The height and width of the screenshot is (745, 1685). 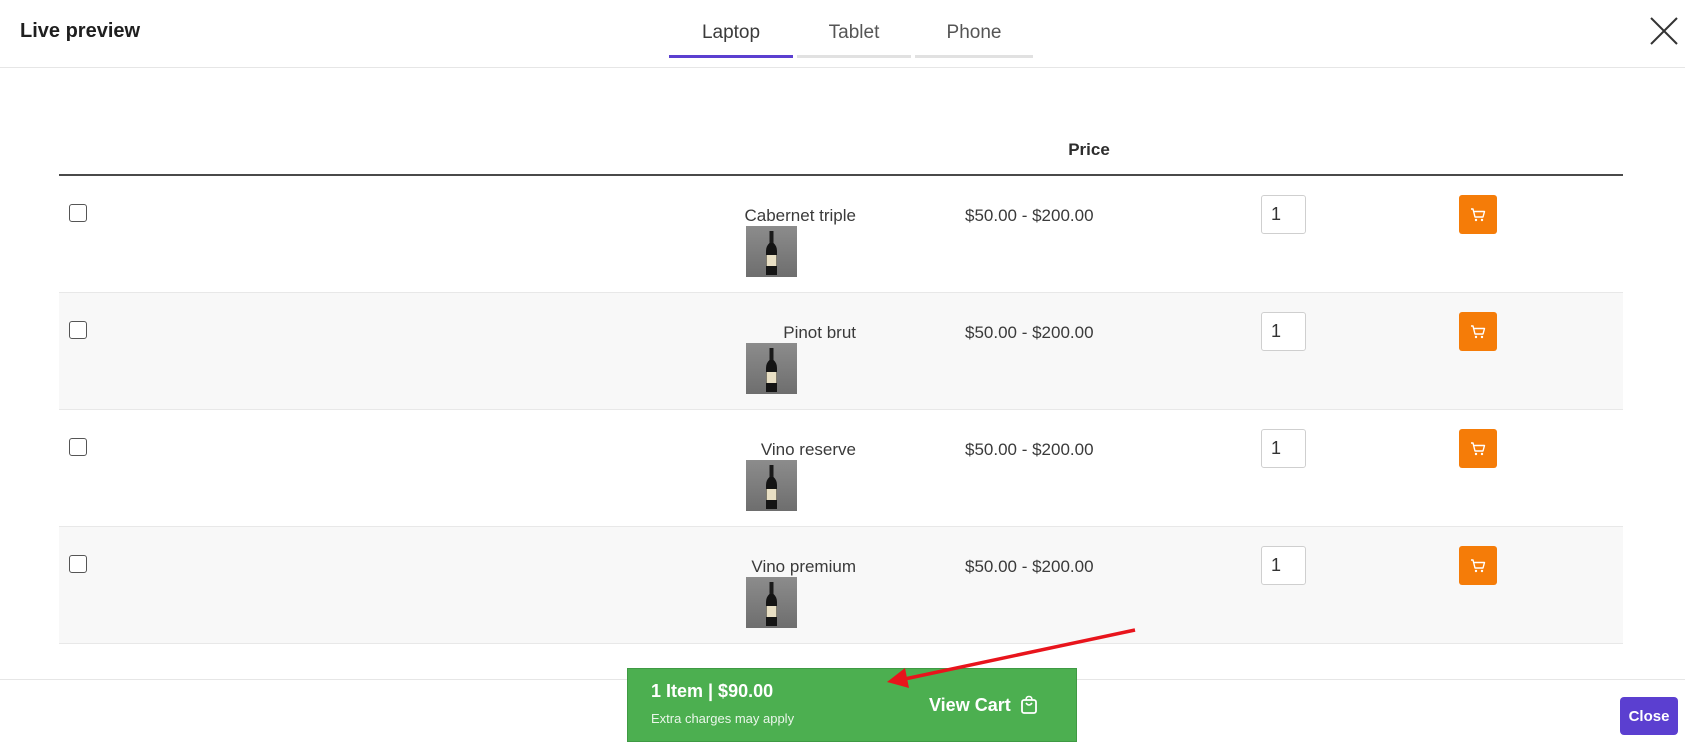 I want to click on product-name: Pinot brut, so click(x=819, y=333).